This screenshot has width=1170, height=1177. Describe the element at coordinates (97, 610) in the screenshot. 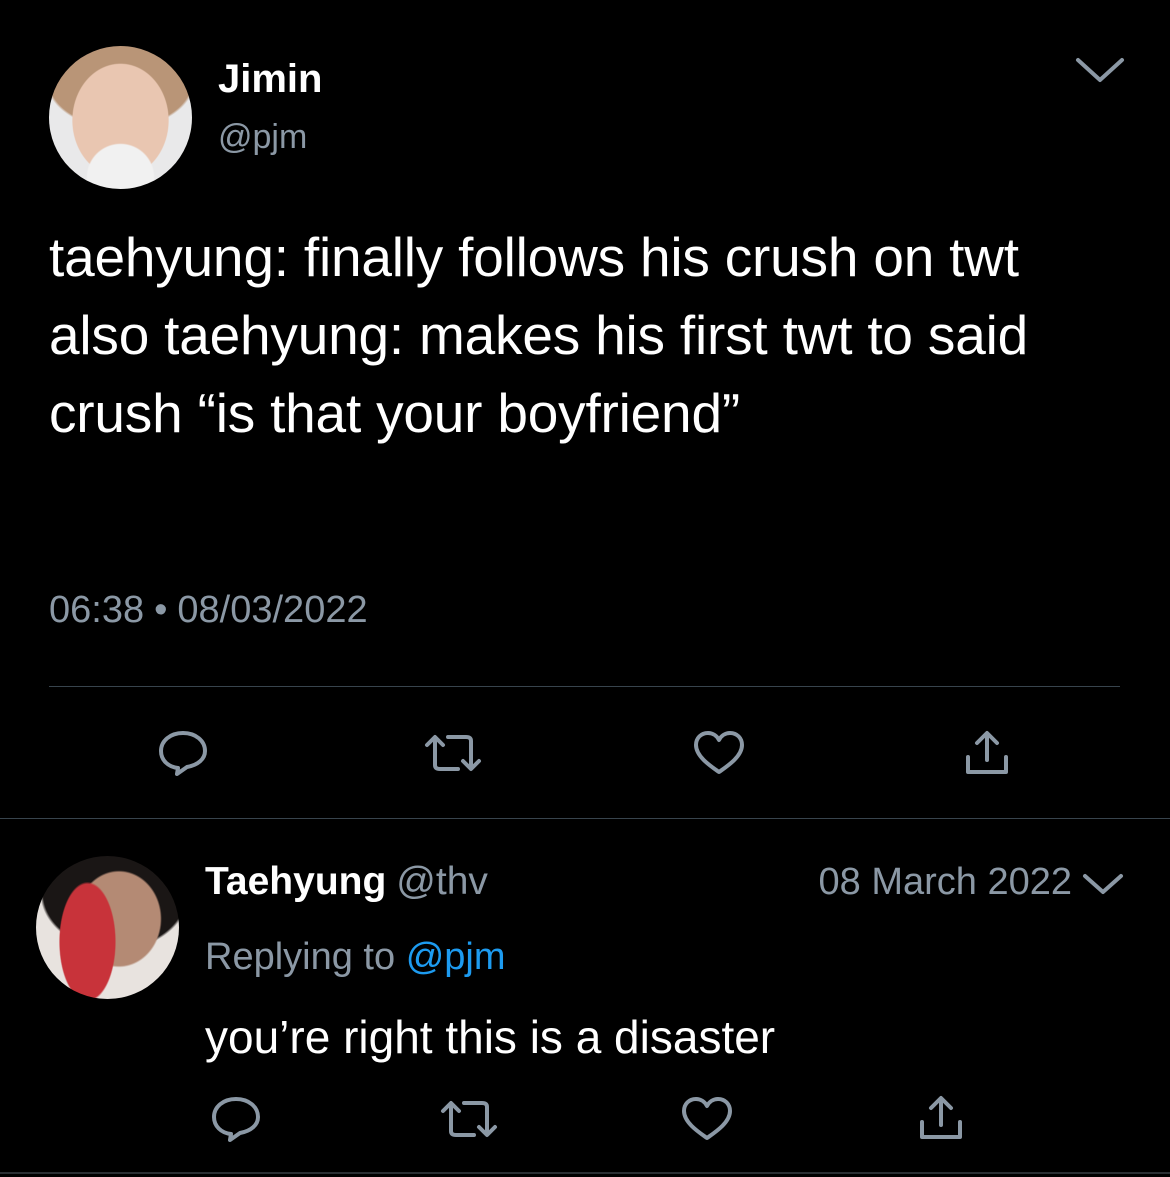

I see `tweet-time: 06:38` at that location.